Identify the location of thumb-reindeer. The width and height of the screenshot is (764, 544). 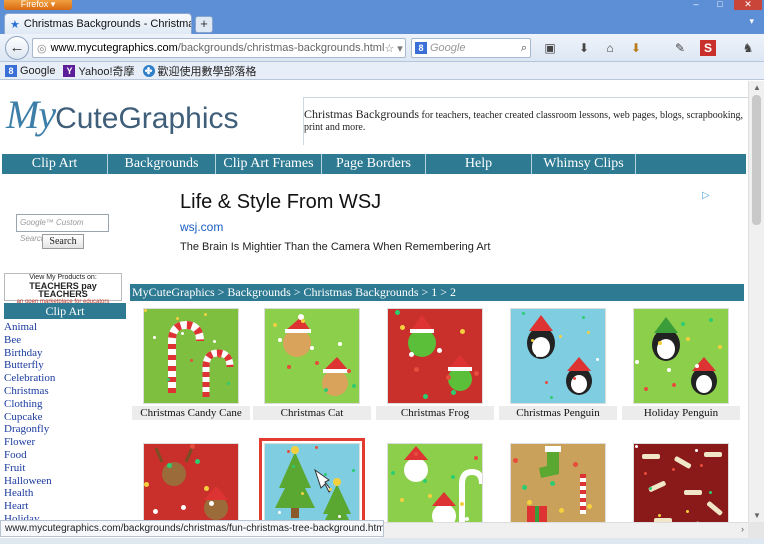
(191, 482).